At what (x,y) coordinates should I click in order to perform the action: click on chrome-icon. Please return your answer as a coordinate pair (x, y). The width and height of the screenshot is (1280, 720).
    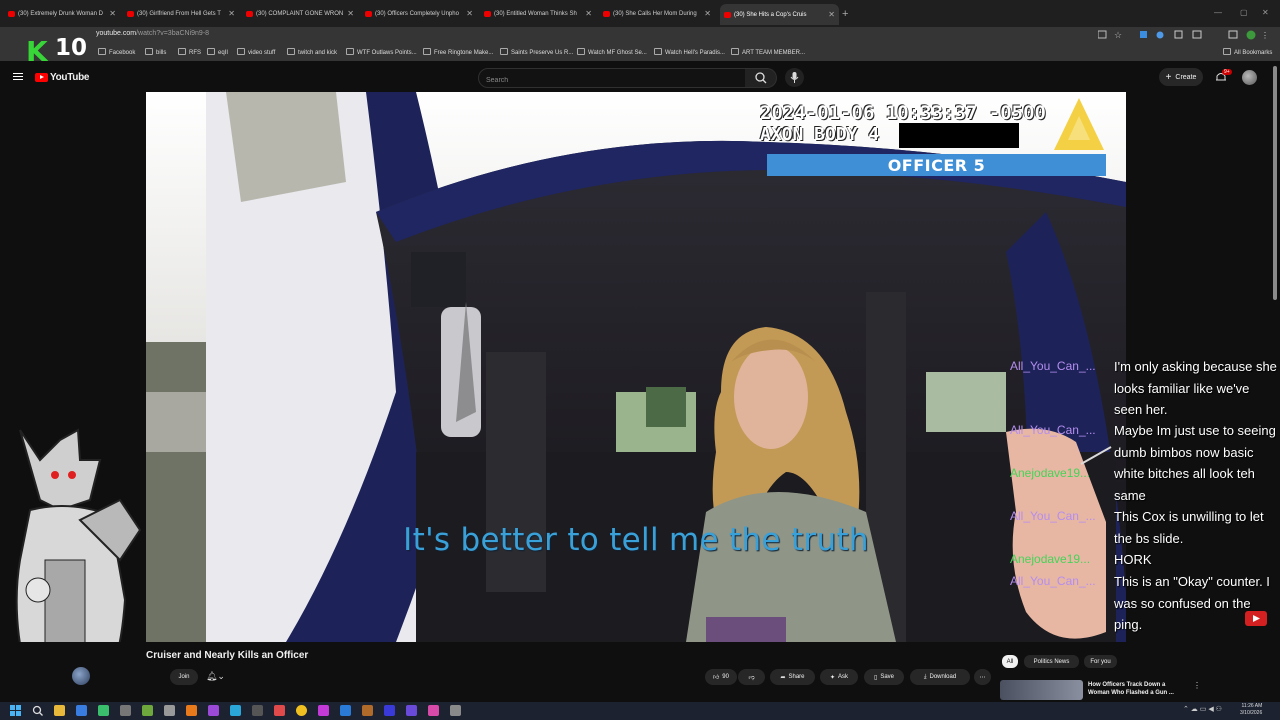
    Looking at the image, I should click on (301, 710).